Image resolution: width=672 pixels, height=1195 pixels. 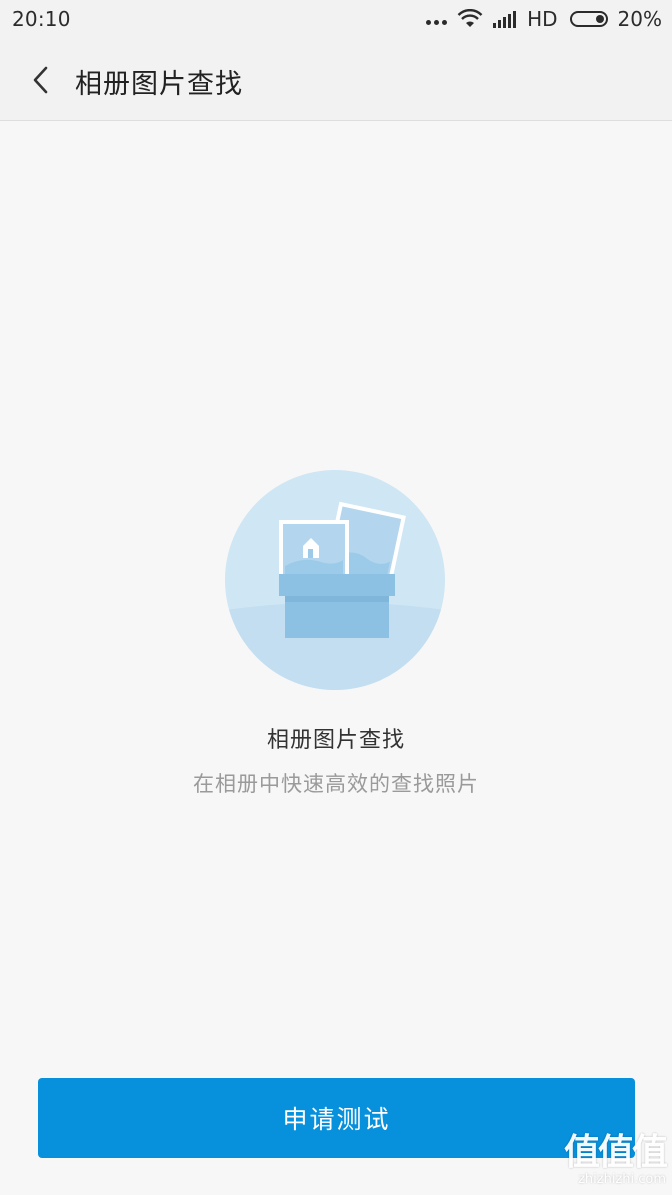 I want to click on photo-album-box-icon, so click(x=335, y=580).